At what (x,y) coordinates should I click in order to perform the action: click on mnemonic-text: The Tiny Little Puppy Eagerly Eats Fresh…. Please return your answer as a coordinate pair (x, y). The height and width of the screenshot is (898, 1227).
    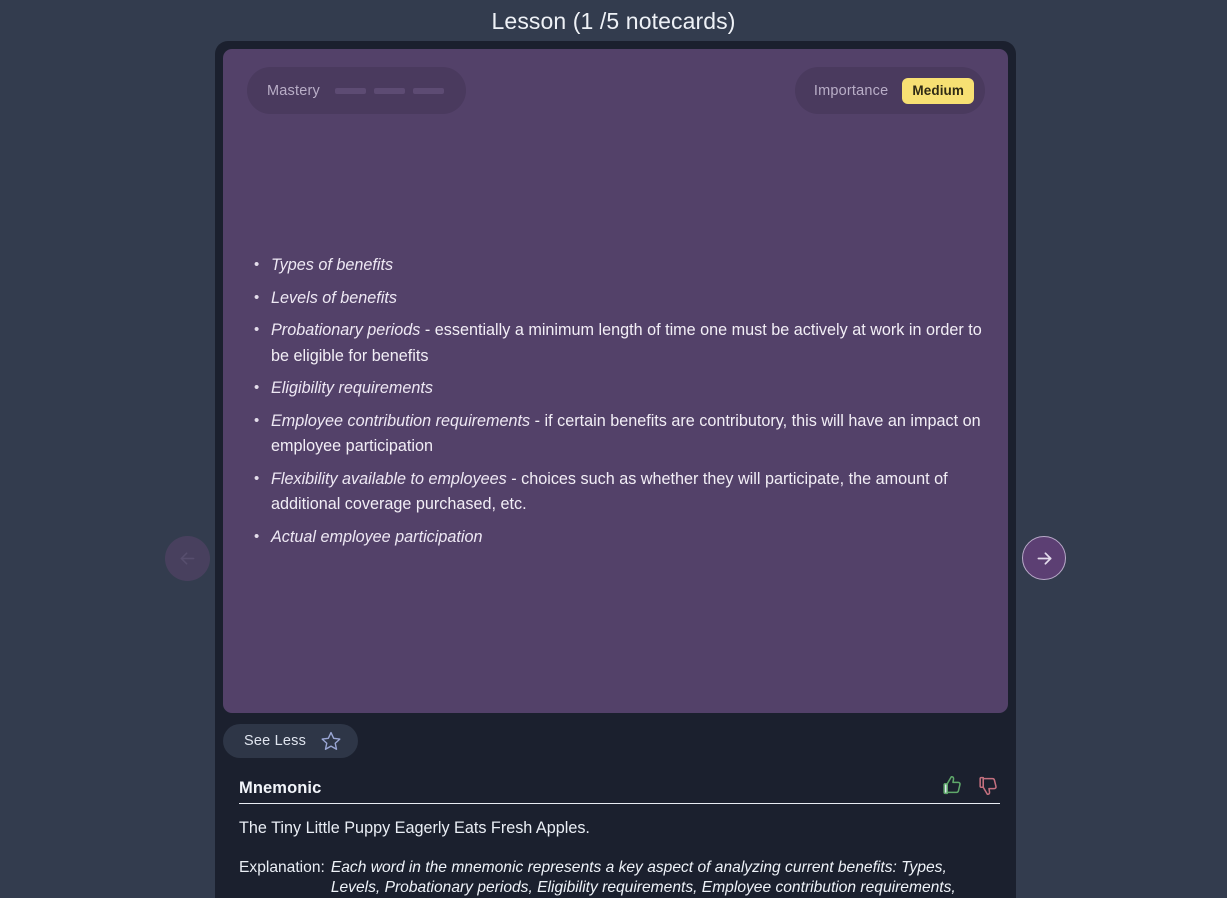
    Looking at the image, I should click on (414, 828).